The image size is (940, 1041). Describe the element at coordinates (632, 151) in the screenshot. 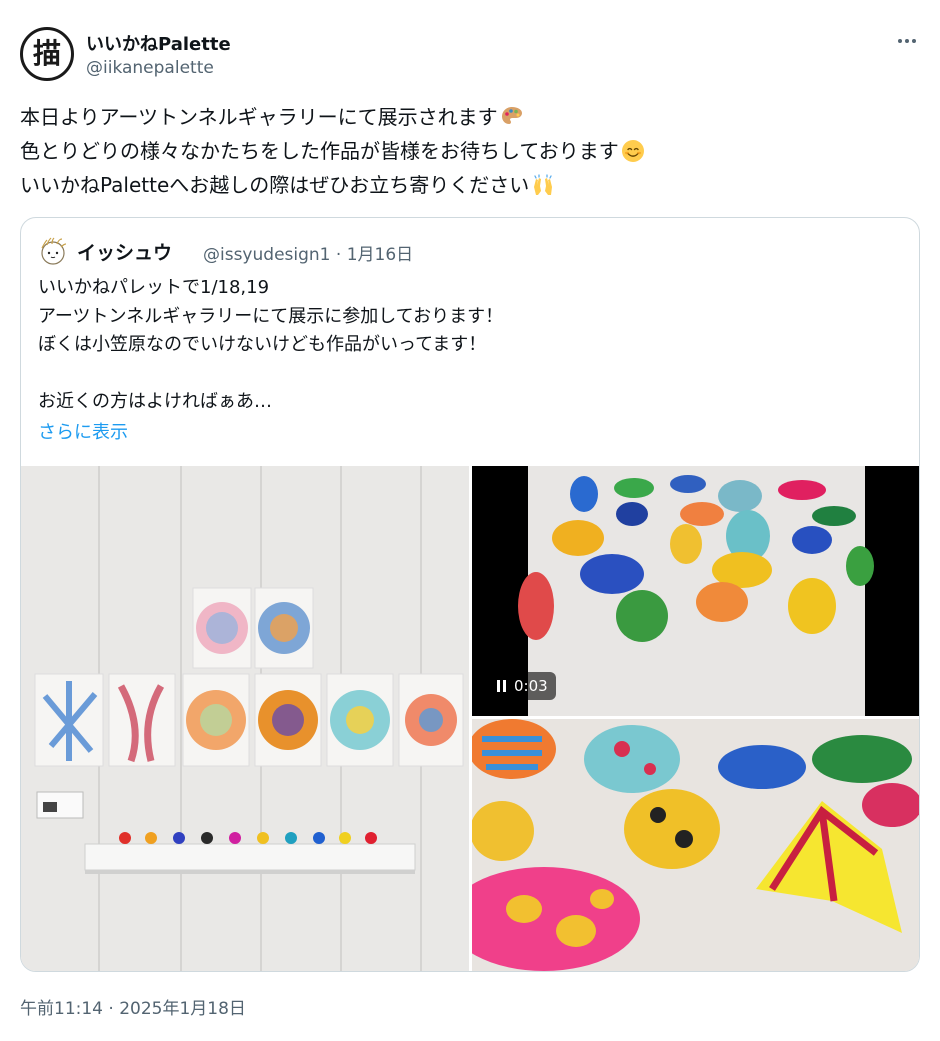

I see `smiling-face-emoji-icon` at that location.